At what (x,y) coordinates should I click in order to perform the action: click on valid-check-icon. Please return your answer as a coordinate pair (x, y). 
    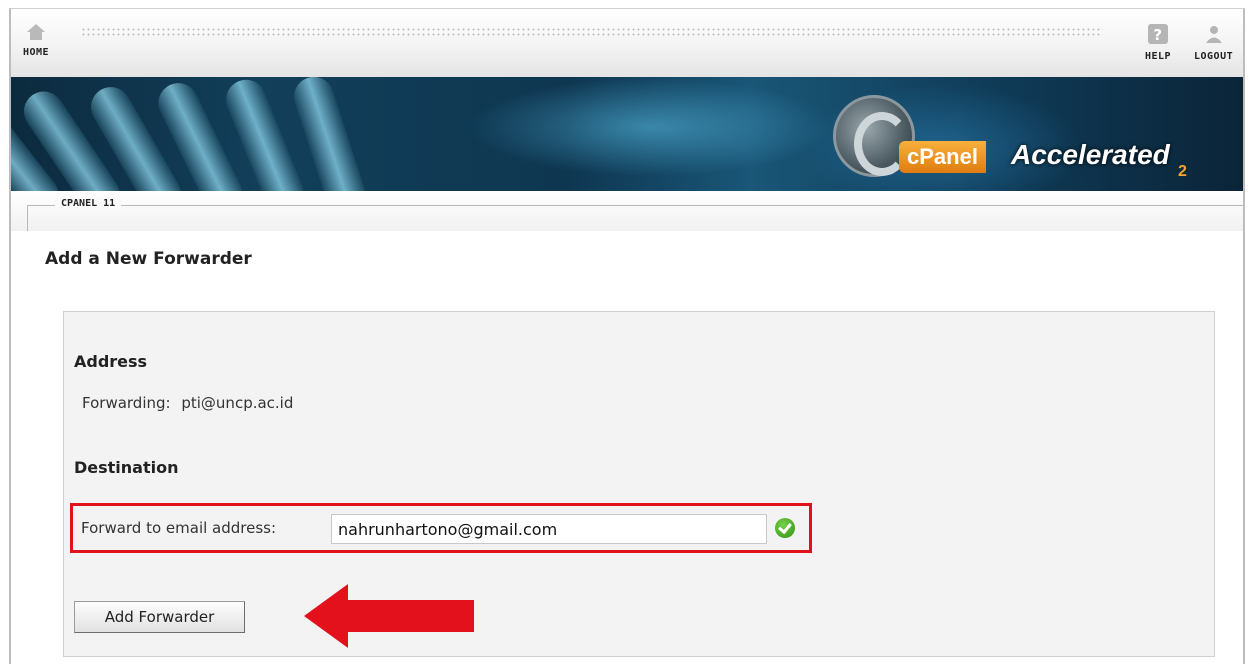
    Looking at the image, I should click on (785, 528).